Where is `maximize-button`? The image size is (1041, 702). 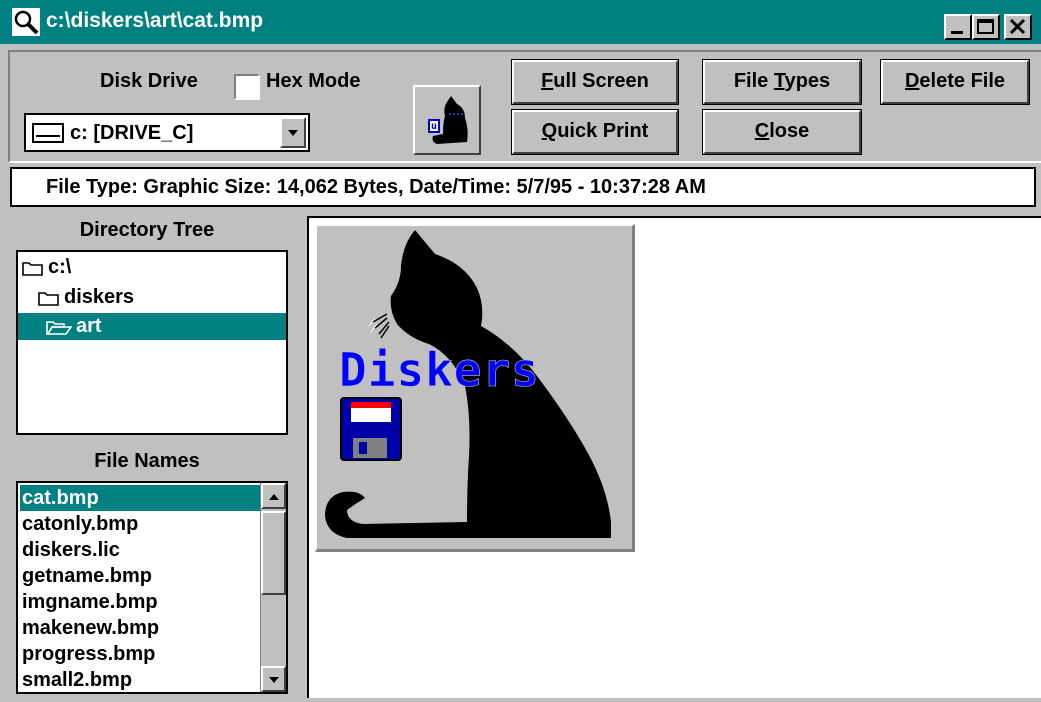
maximize-button is located at coordinates (986, 27).